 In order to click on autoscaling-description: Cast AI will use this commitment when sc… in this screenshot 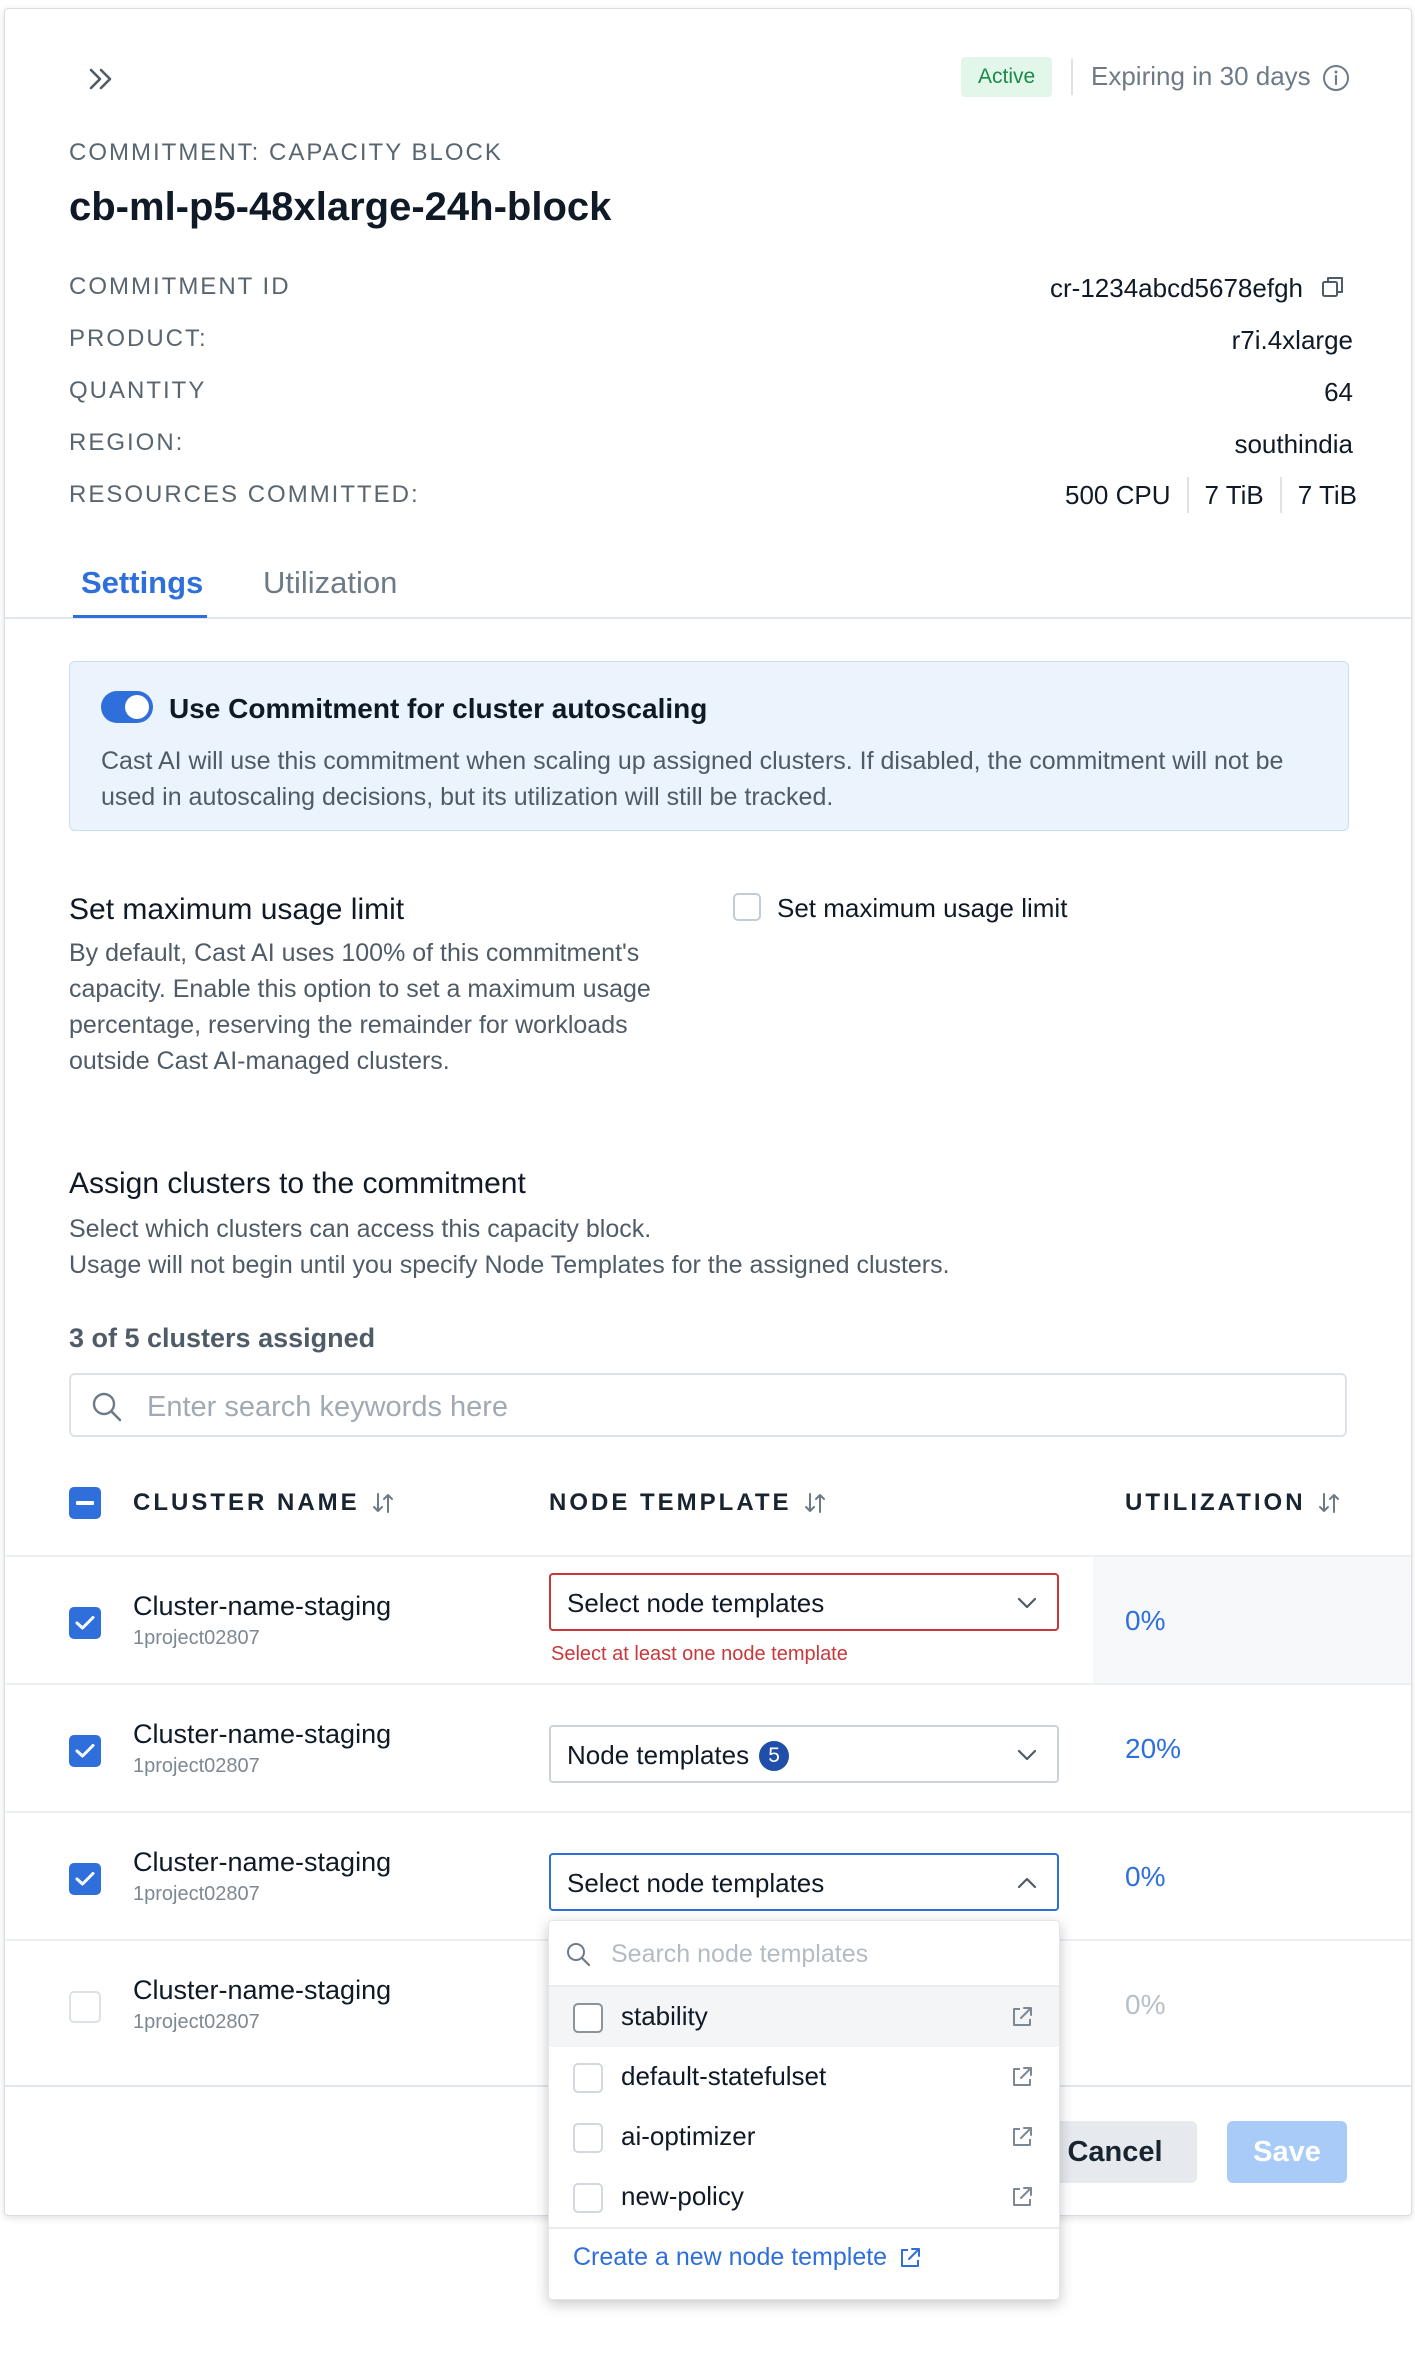, I will do `click(692, 779)`.